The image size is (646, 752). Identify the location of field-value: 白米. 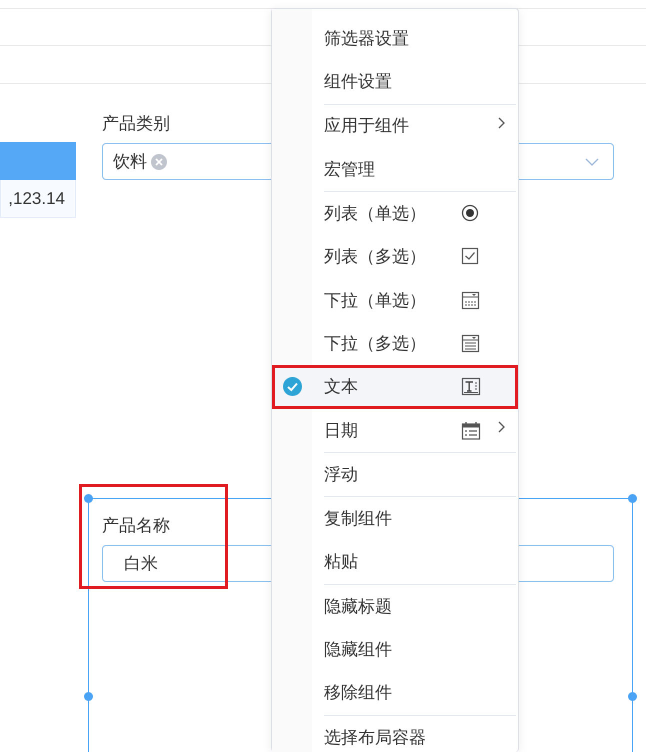
(141, 563).